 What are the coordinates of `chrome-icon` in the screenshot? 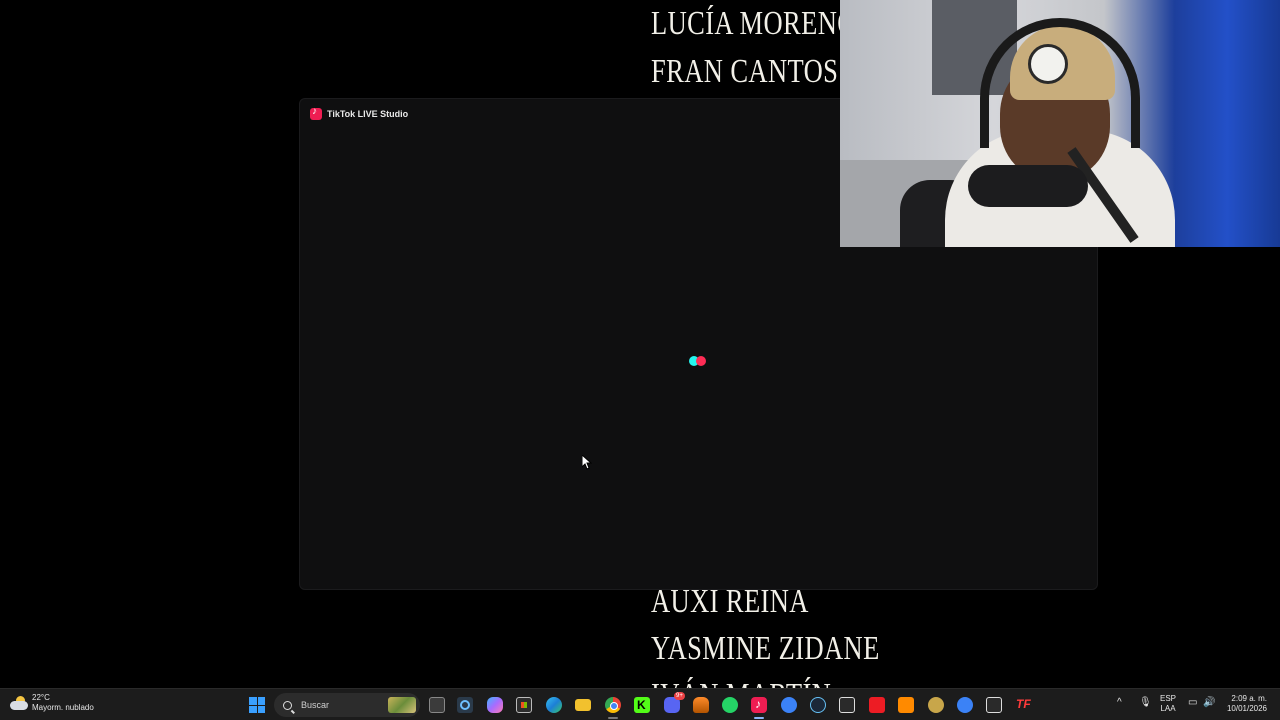 It's located at (613, 705).